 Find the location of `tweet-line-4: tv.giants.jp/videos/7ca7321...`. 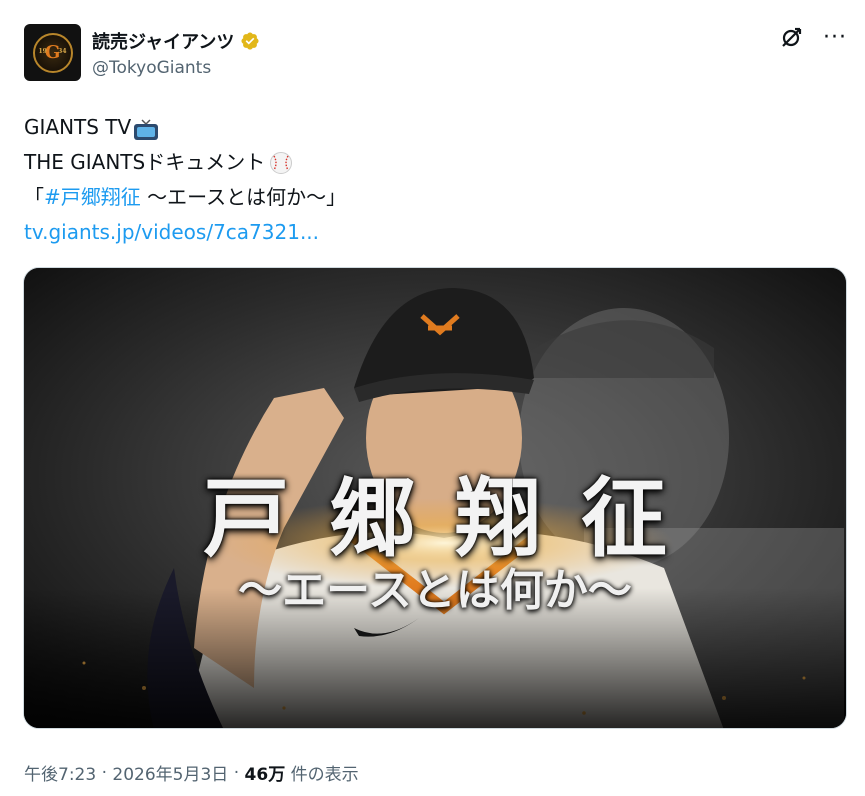

tweet-line-4: tv.giants.jp/videos/7ca7321... is located at coordinates (185, 232).